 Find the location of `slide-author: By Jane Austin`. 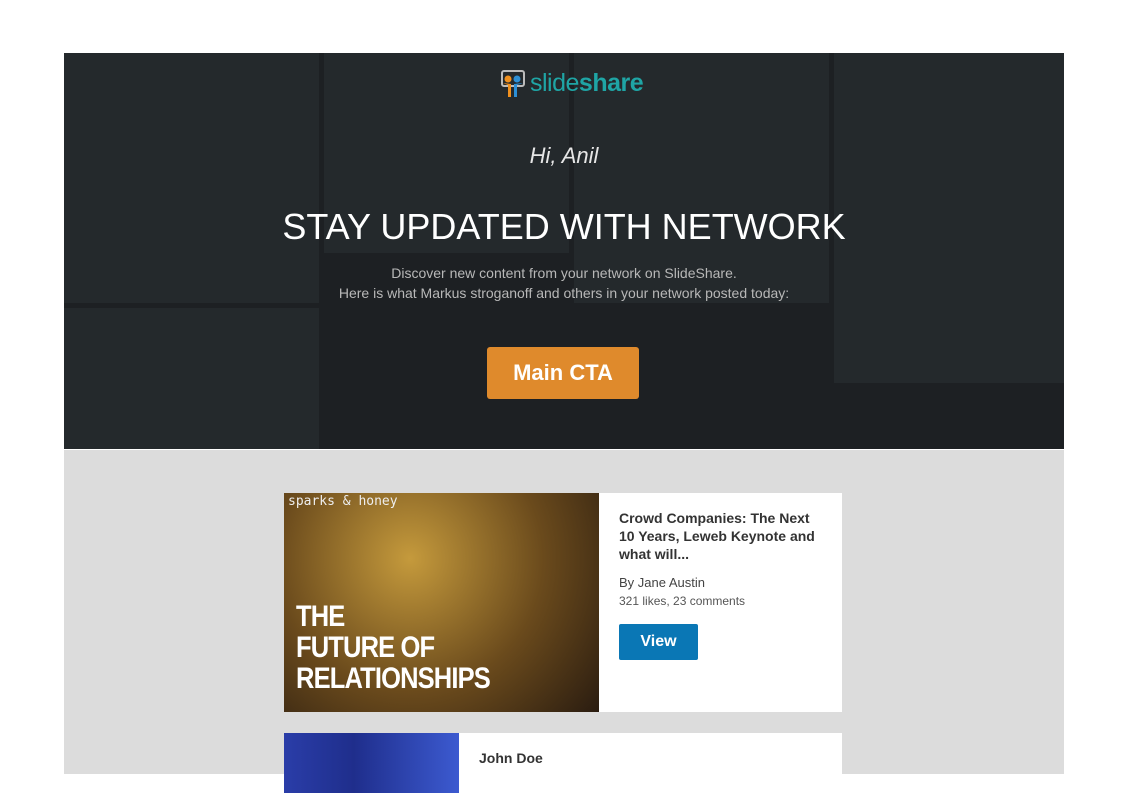

slide-author: By Jane Austin is located at coordinates (662, 582).